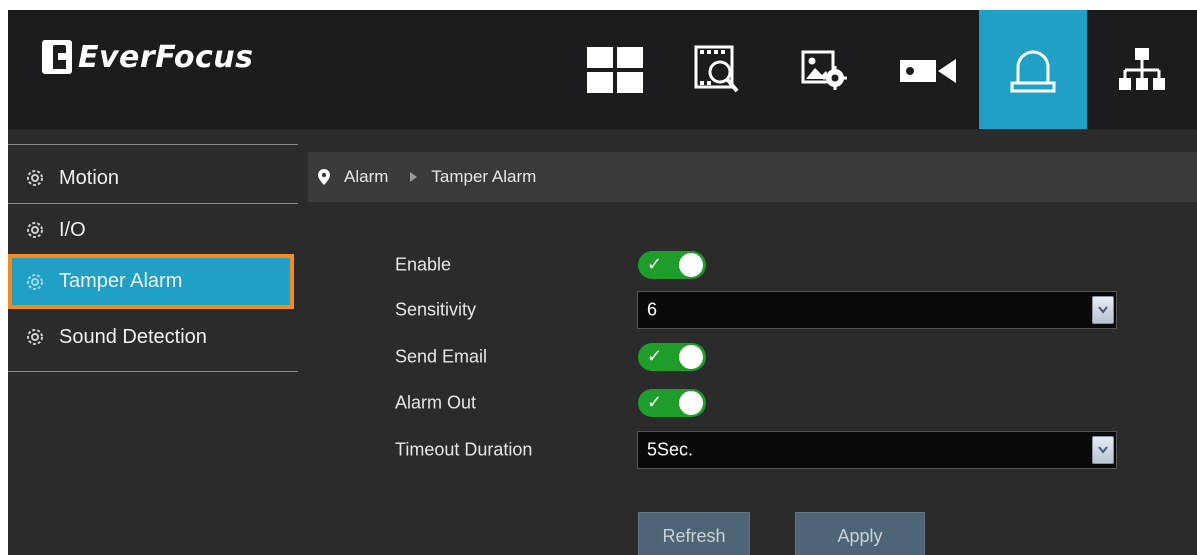  I want to click on sensitivity-row: Sensitivity 6, so click(752, 310).